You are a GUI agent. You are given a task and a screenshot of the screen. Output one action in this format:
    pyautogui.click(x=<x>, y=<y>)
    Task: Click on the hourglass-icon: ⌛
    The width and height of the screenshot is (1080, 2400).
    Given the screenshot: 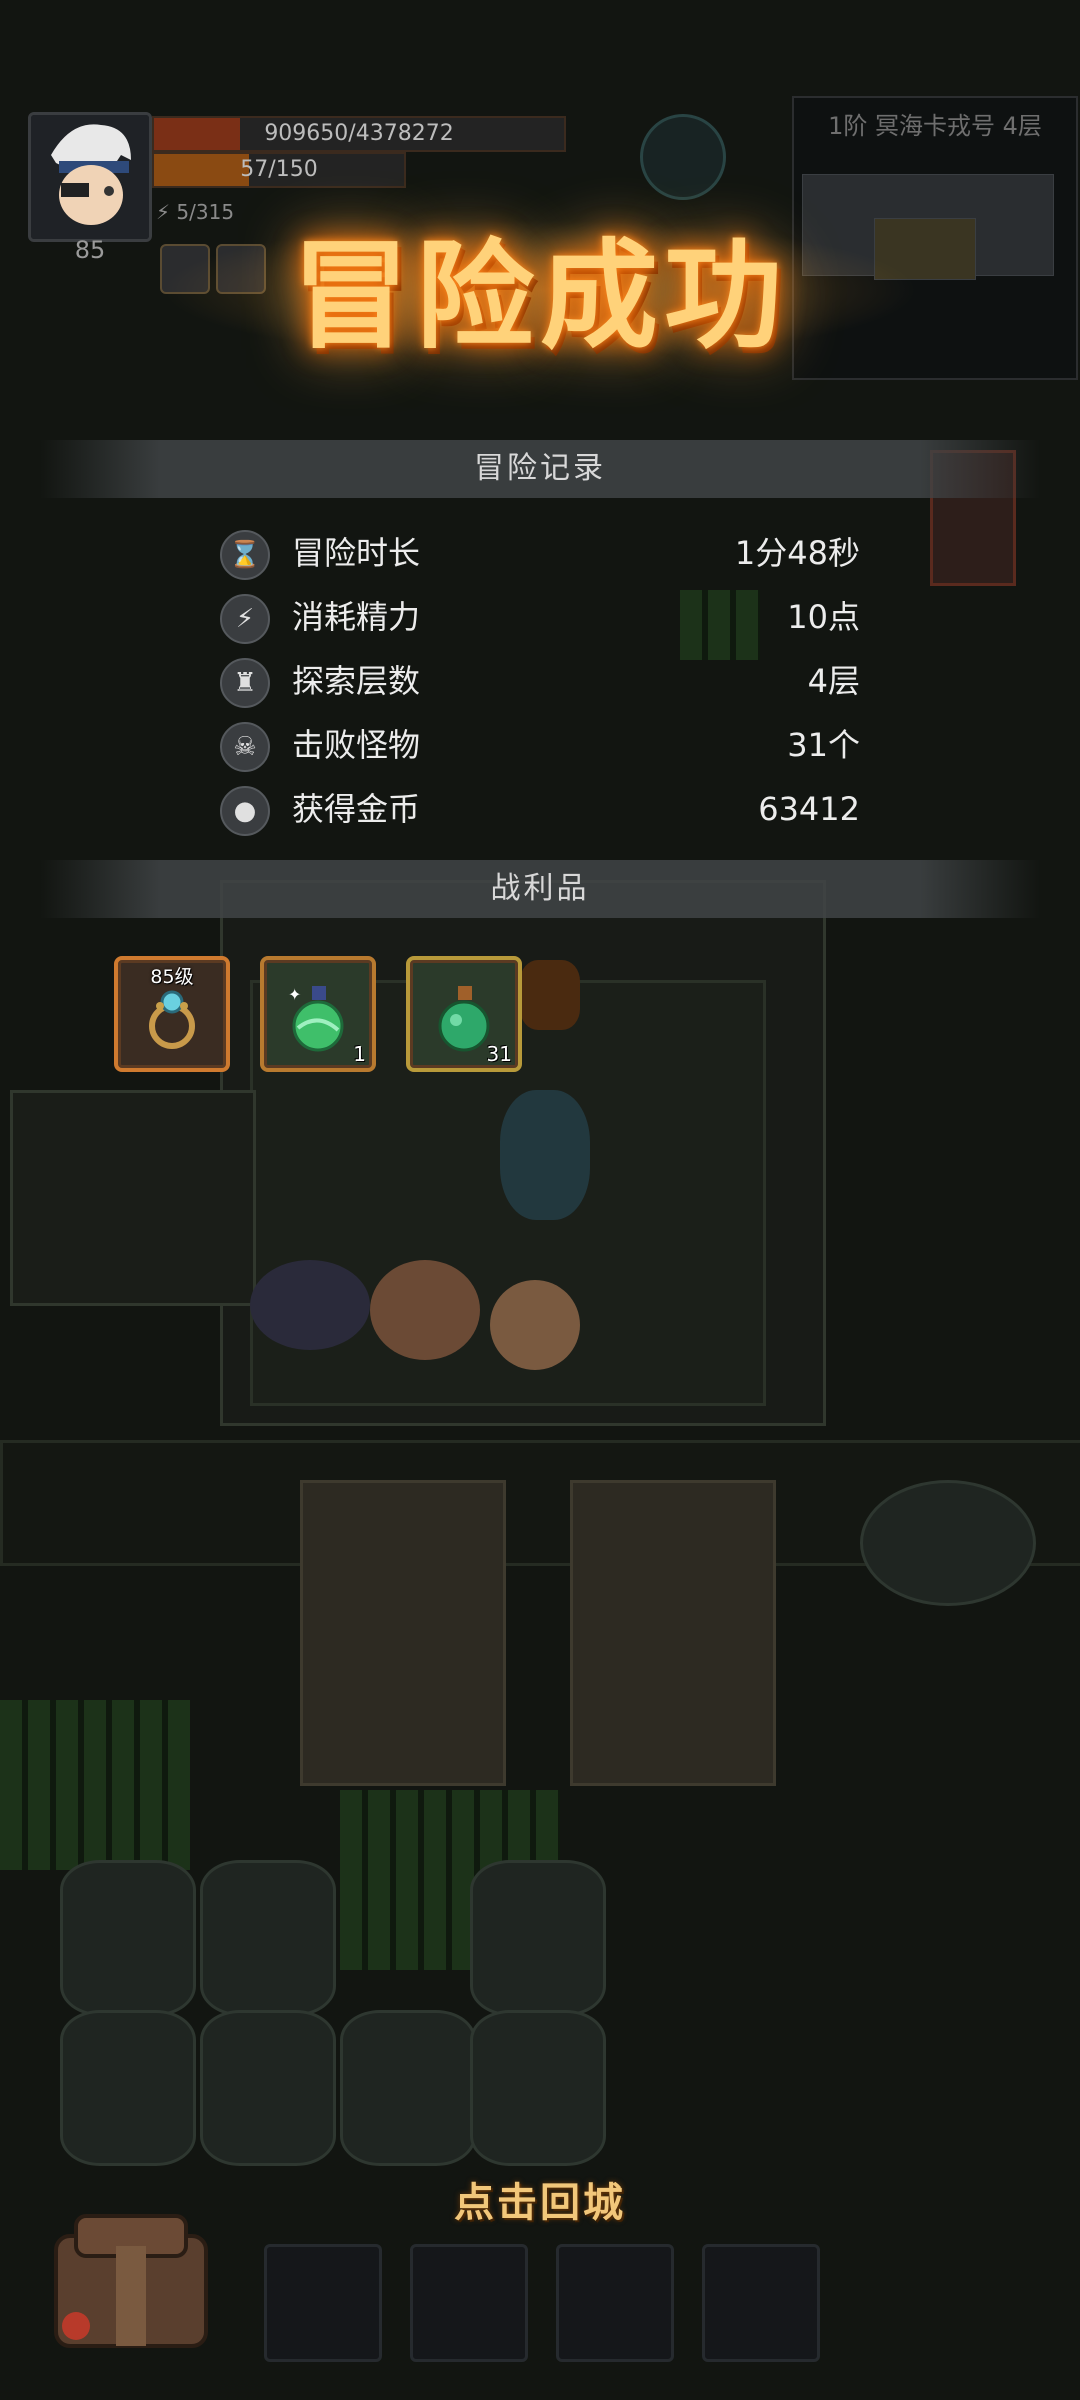 What is the action you would take?
    pyautogui.click(x=245, y=555)
    